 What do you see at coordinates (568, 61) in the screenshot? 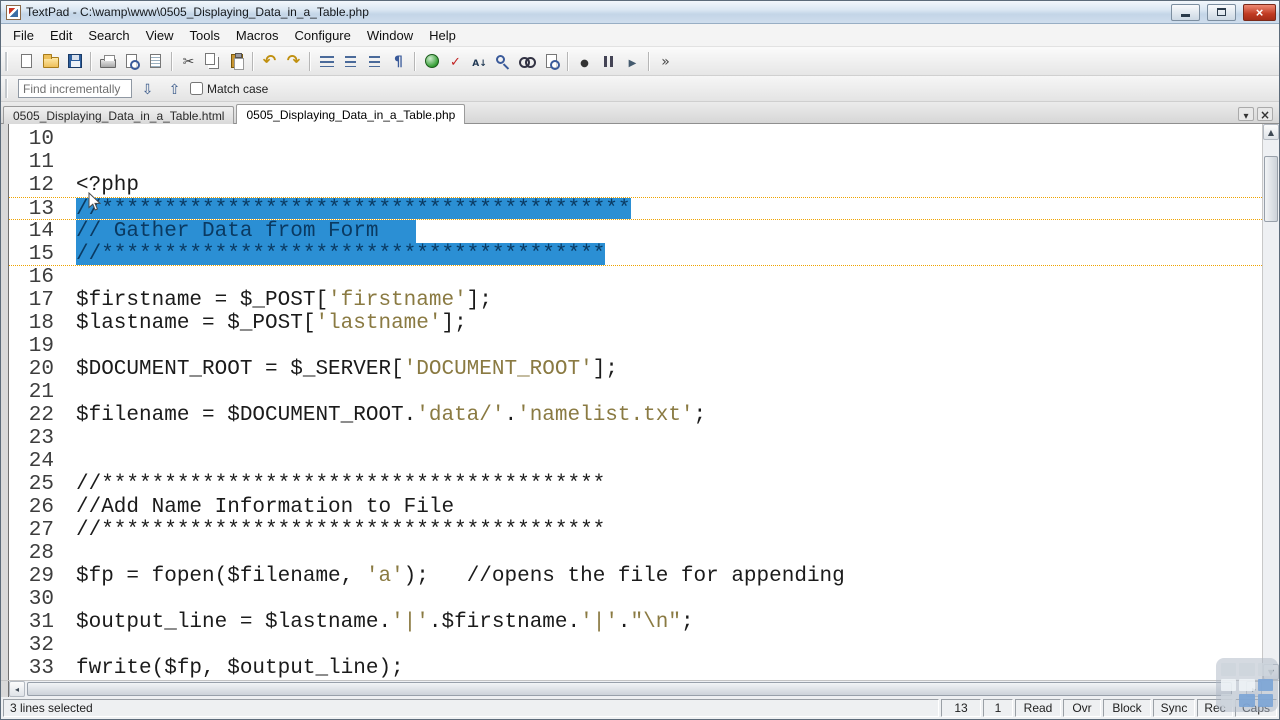
I see `toolbar-separator` at bounding box center [568, 61].